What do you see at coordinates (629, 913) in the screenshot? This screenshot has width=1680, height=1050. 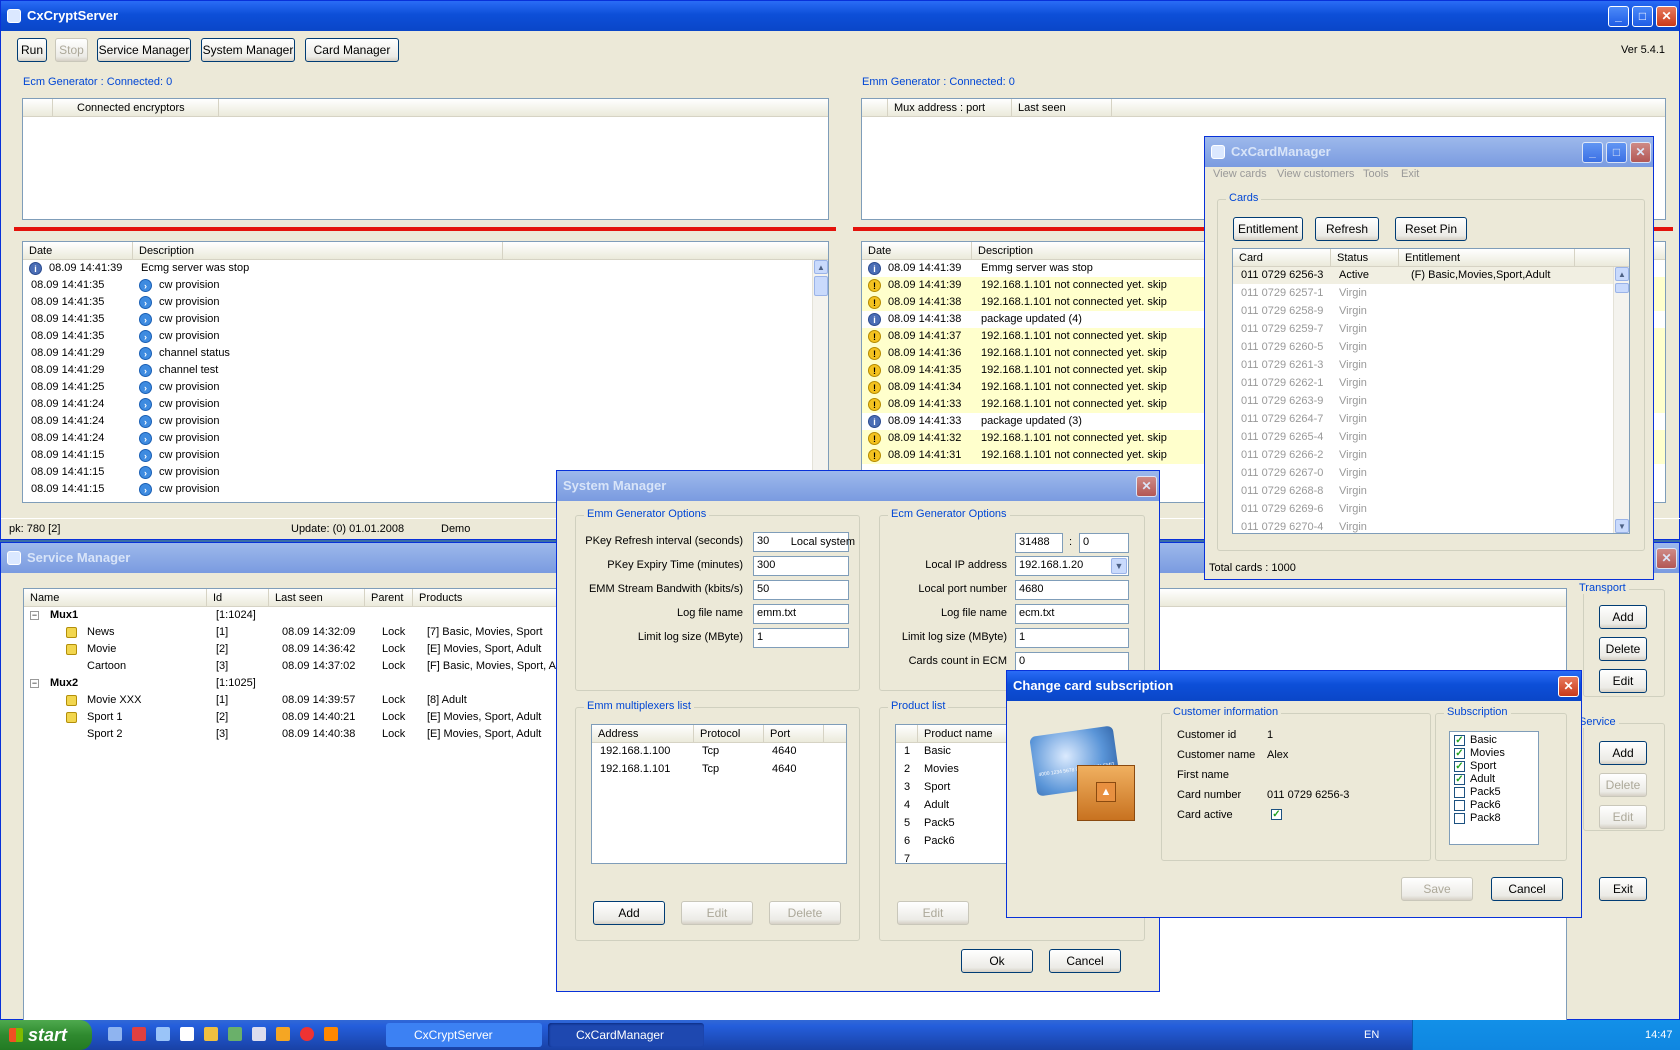 I see `mux-add-button: Add` at bounding box center [629, 913].